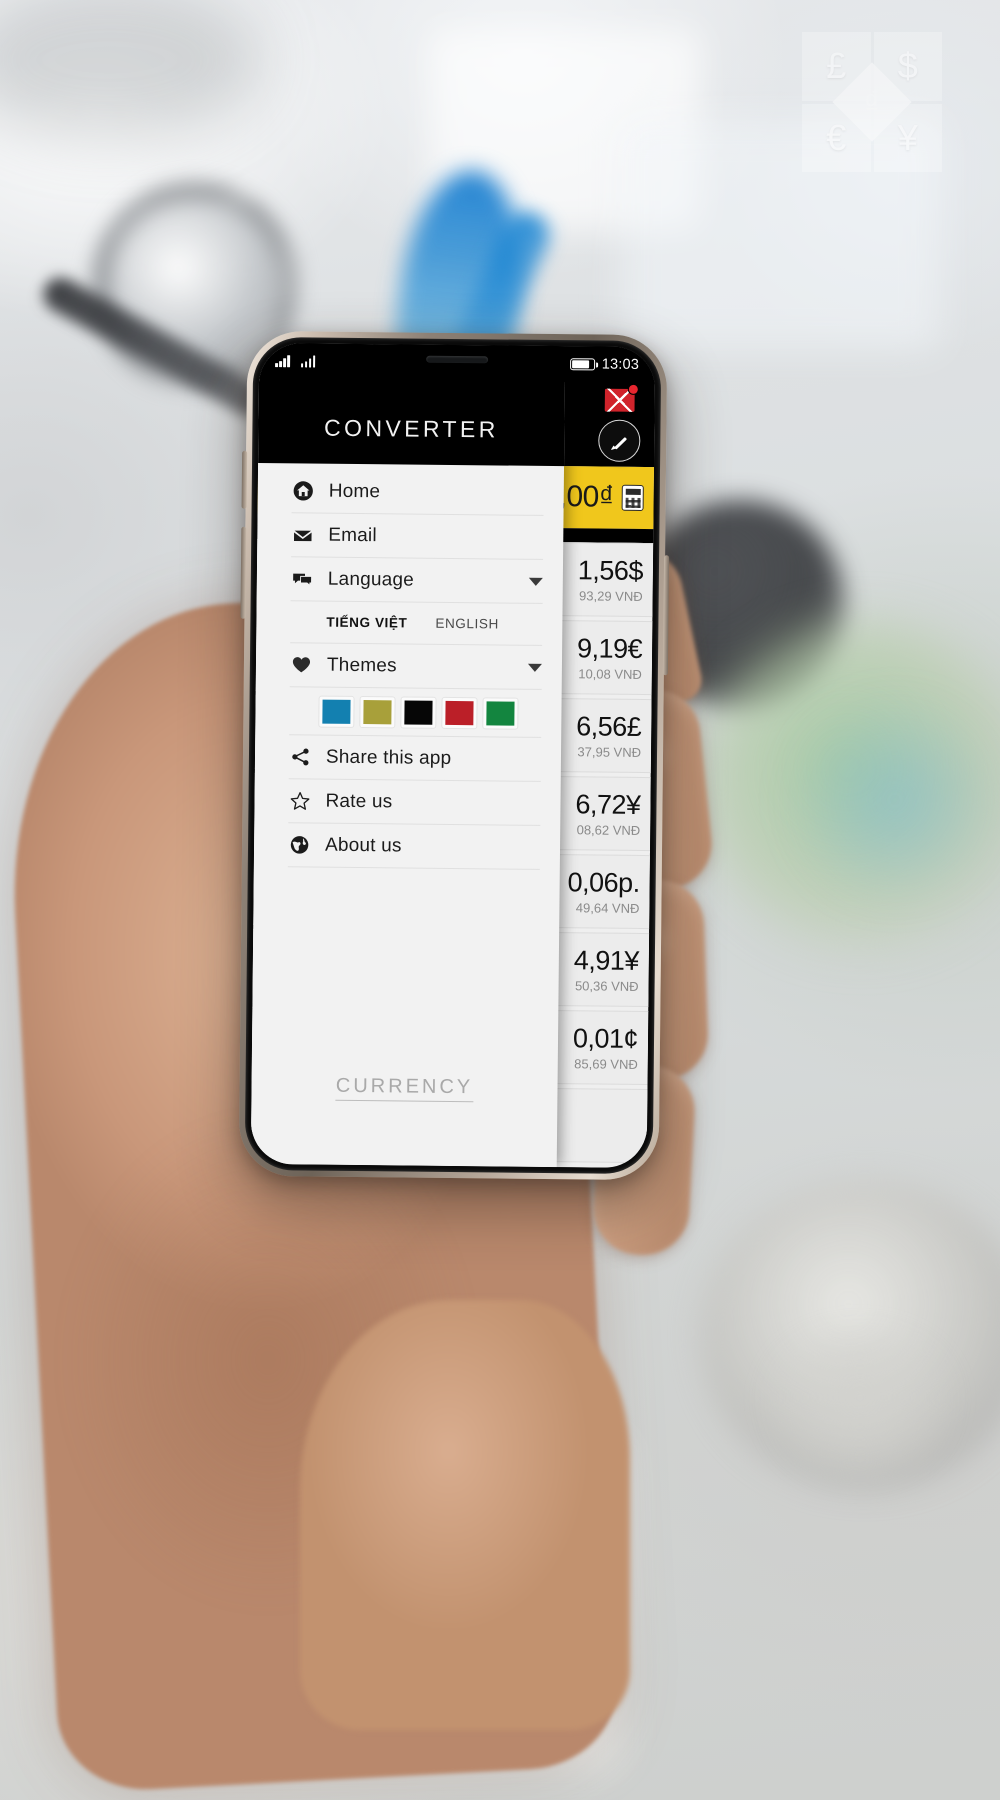 The image size is (1000, 1800). Describe the element at coordinates (610, 570) in the screenshot. I see `currency-amount: 1,56$` at that location.